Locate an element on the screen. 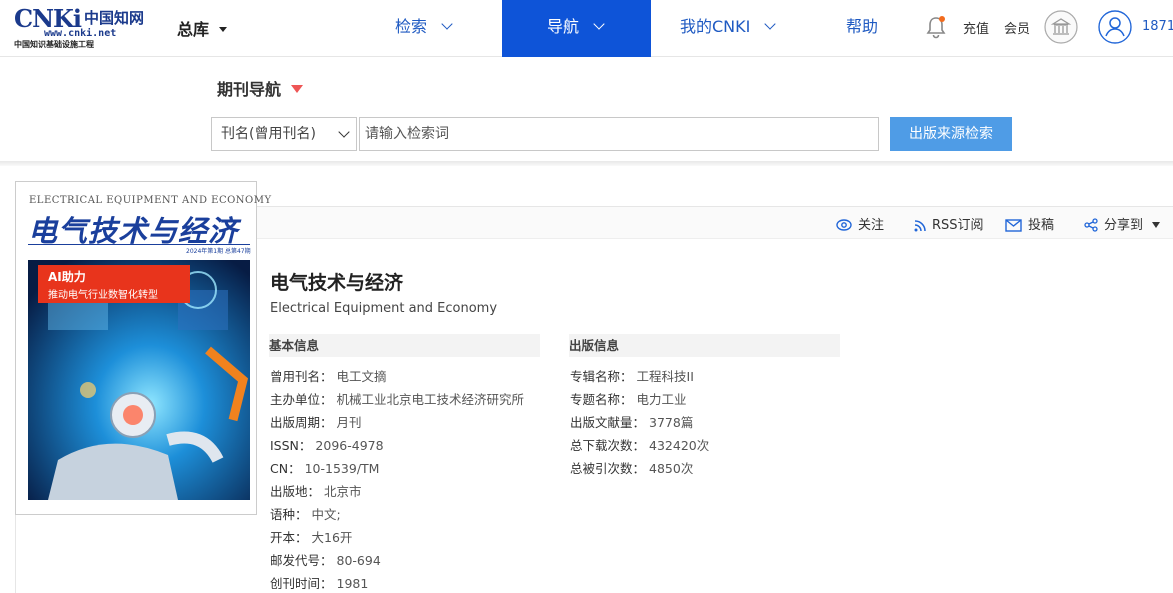 This screenshot has height=593, width=1173. nav-help-label: 帮助 is located at coordinates (862, 26).